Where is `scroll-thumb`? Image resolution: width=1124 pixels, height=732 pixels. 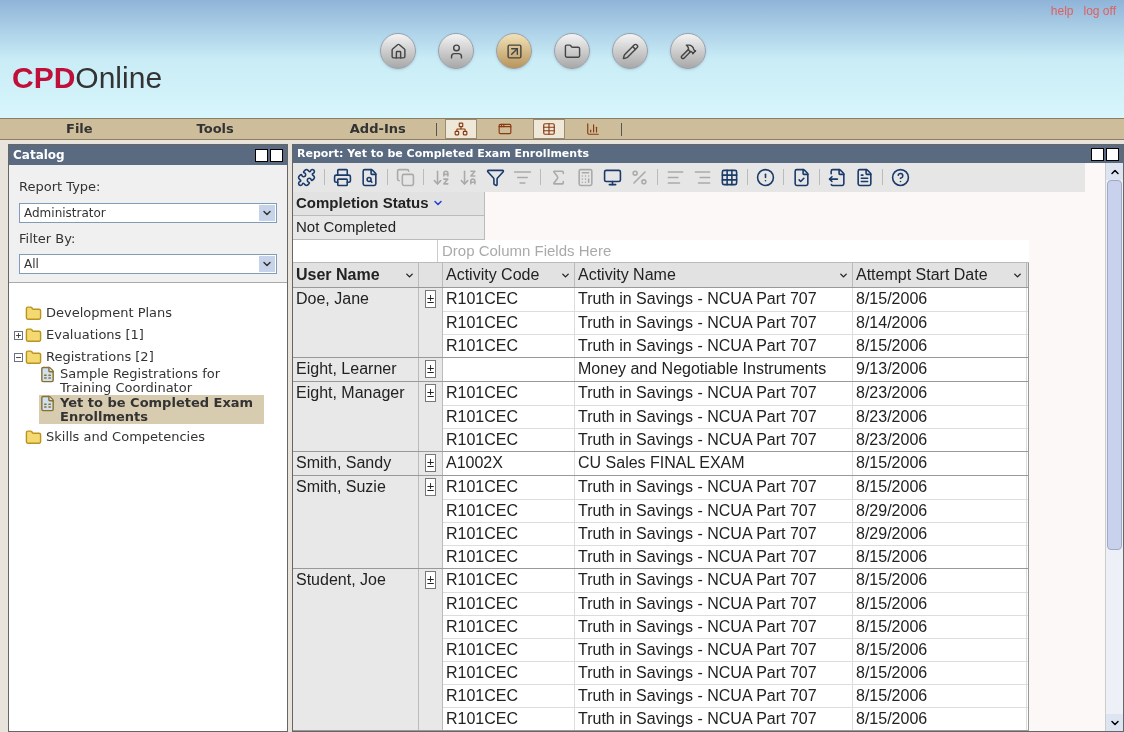
scroll-thumb is located at coordinates (1114, 365).